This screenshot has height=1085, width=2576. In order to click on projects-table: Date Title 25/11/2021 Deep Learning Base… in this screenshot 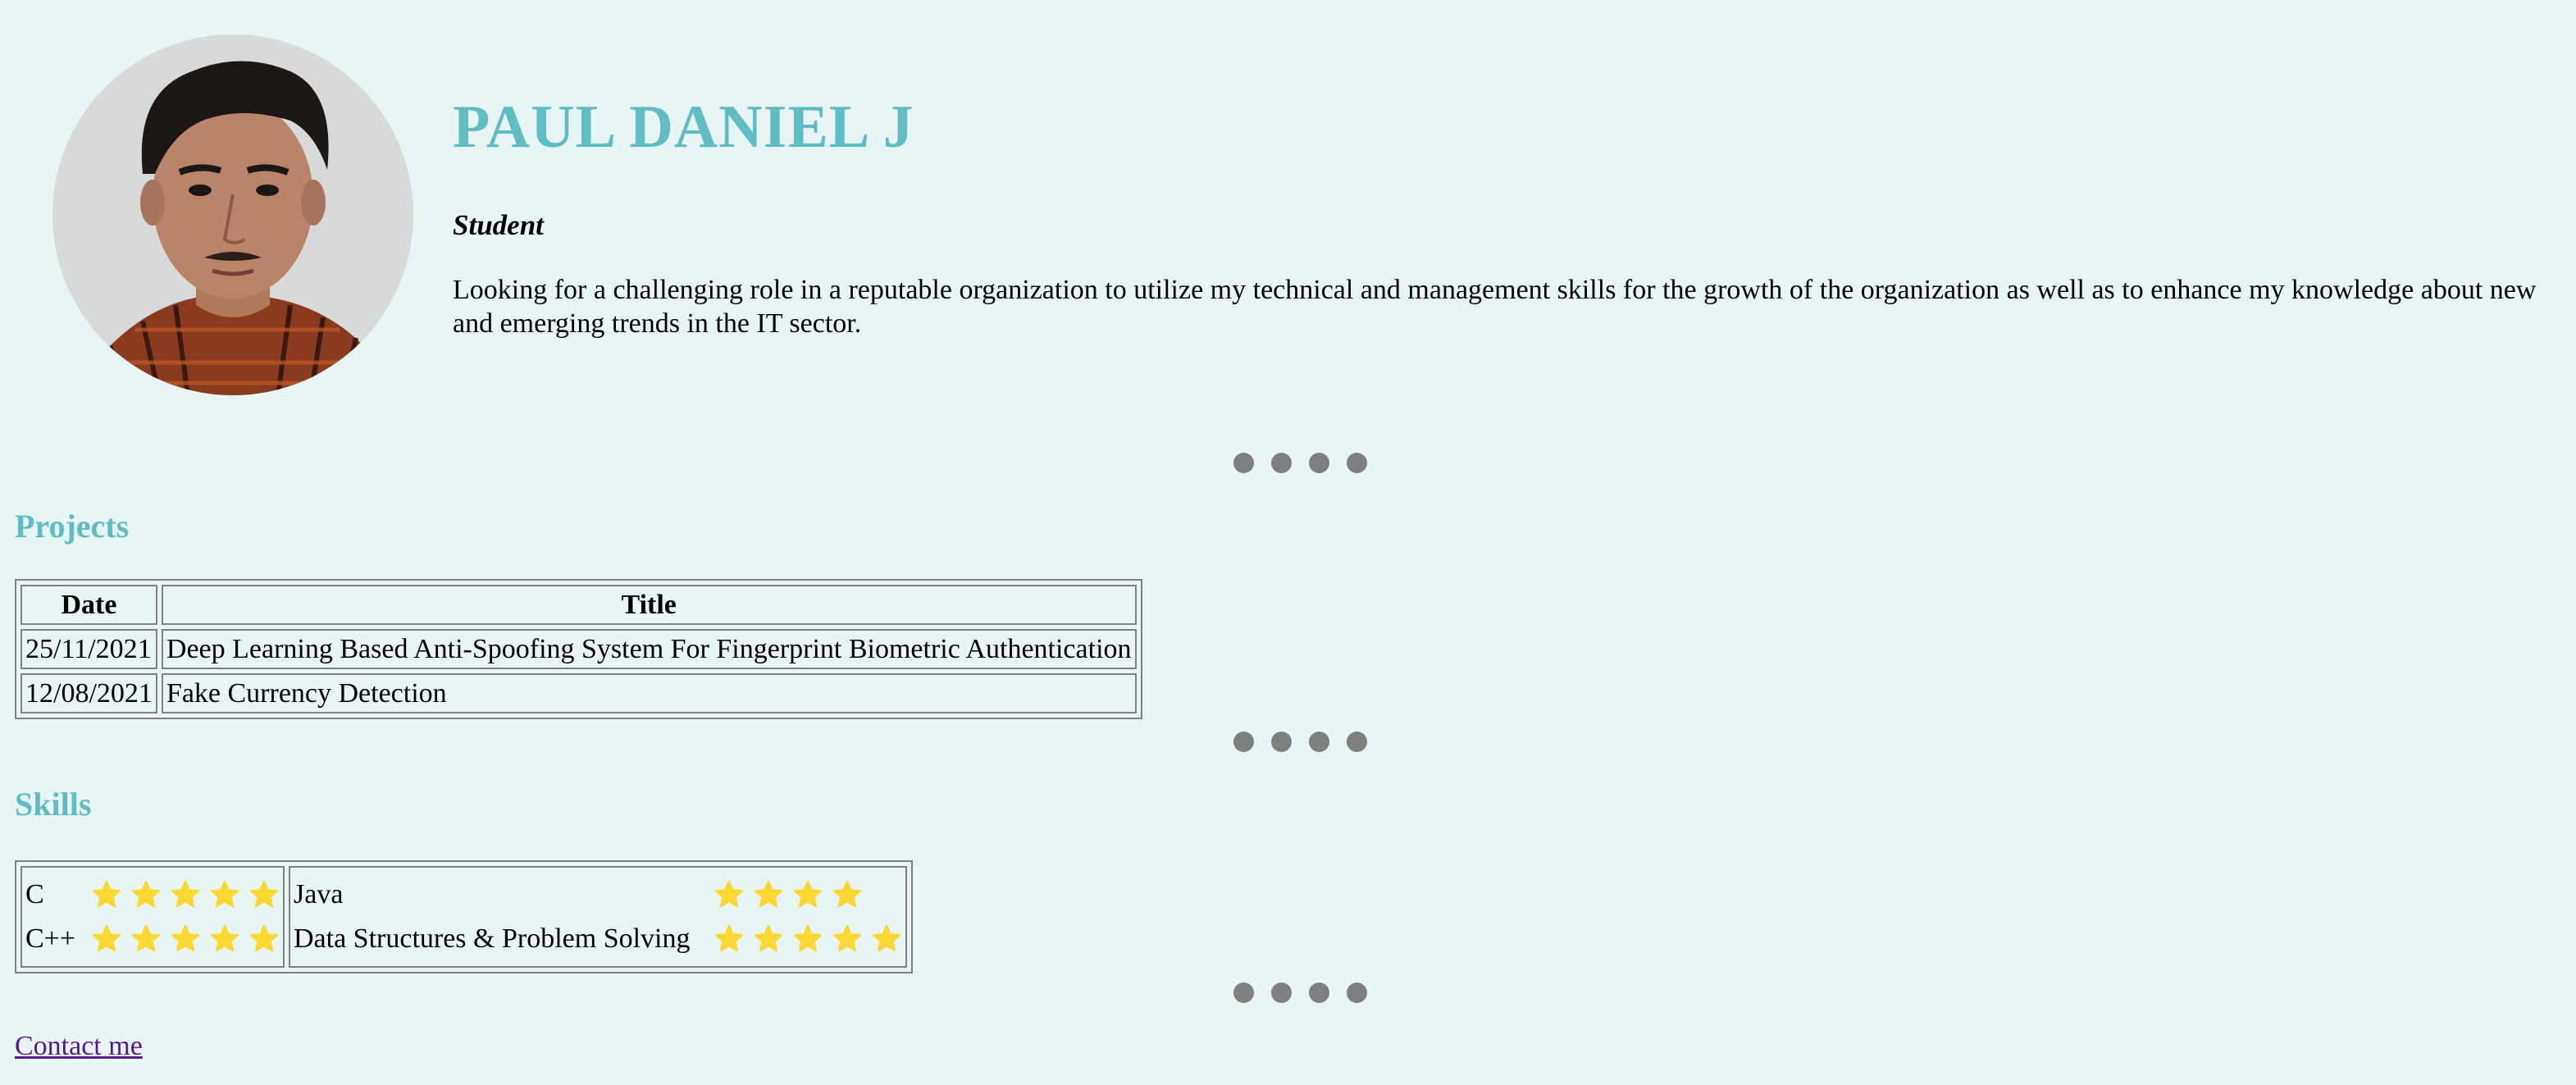, I will do `click(578, 649)`.